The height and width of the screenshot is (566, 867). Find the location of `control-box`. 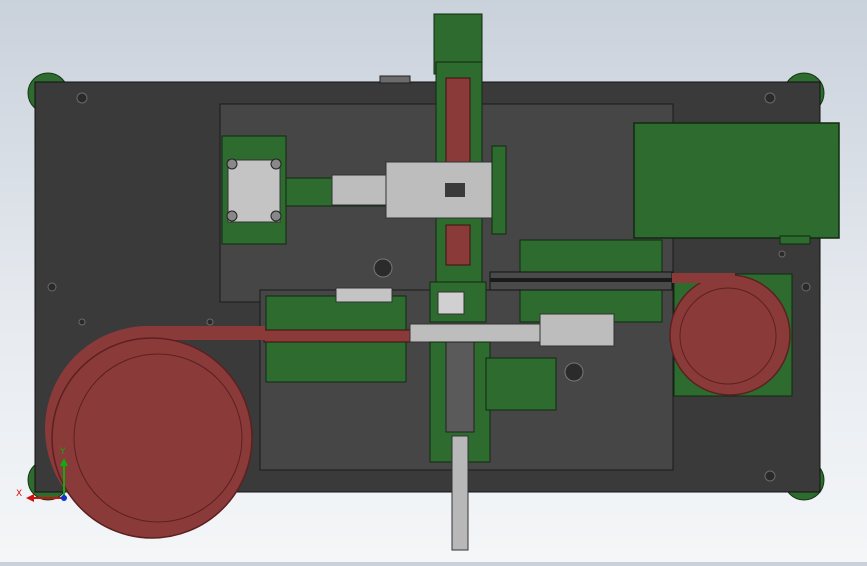

control-box is located at coordinates (736, 180).